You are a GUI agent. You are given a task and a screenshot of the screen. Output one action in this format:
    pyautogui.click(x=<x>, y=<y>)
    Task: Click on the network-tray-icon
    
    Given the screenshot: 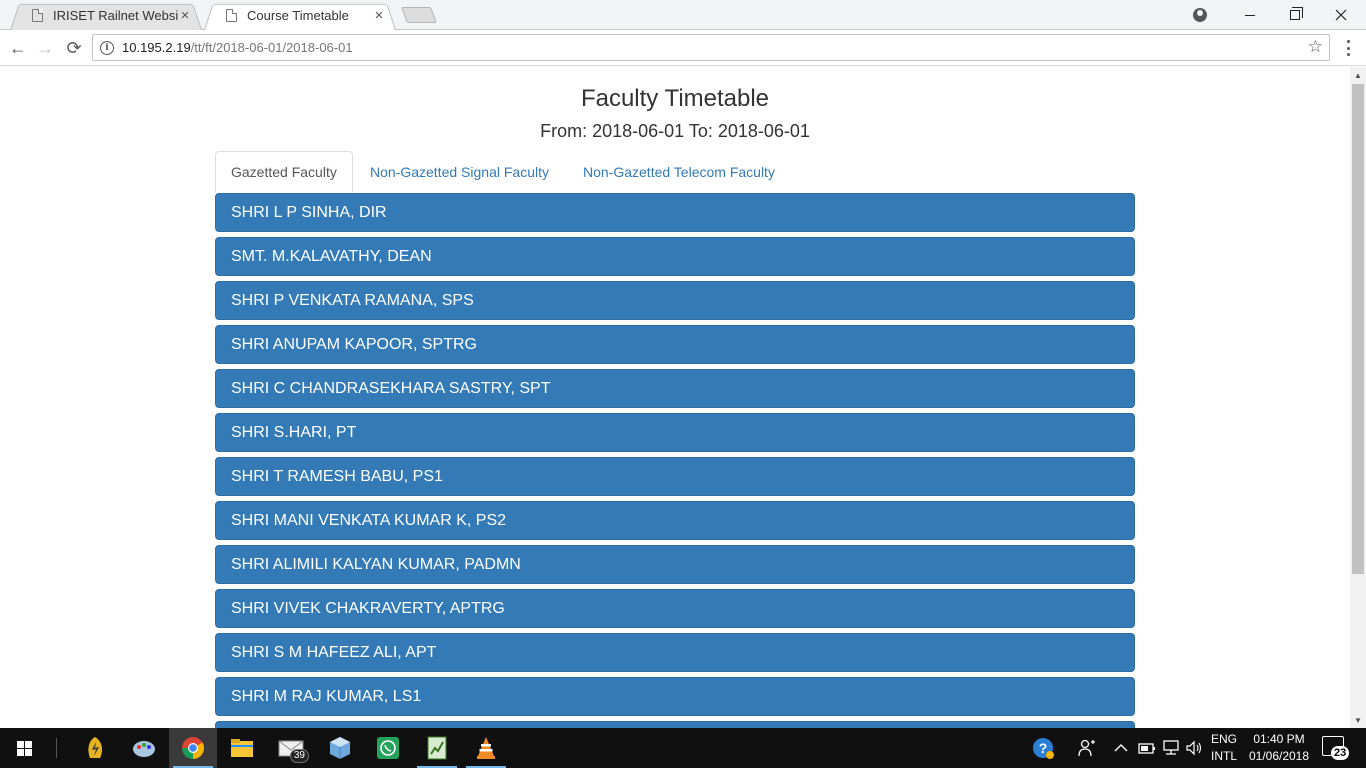 What is the action you would take?
    pyautogui.click(x=1171, y=748)
    